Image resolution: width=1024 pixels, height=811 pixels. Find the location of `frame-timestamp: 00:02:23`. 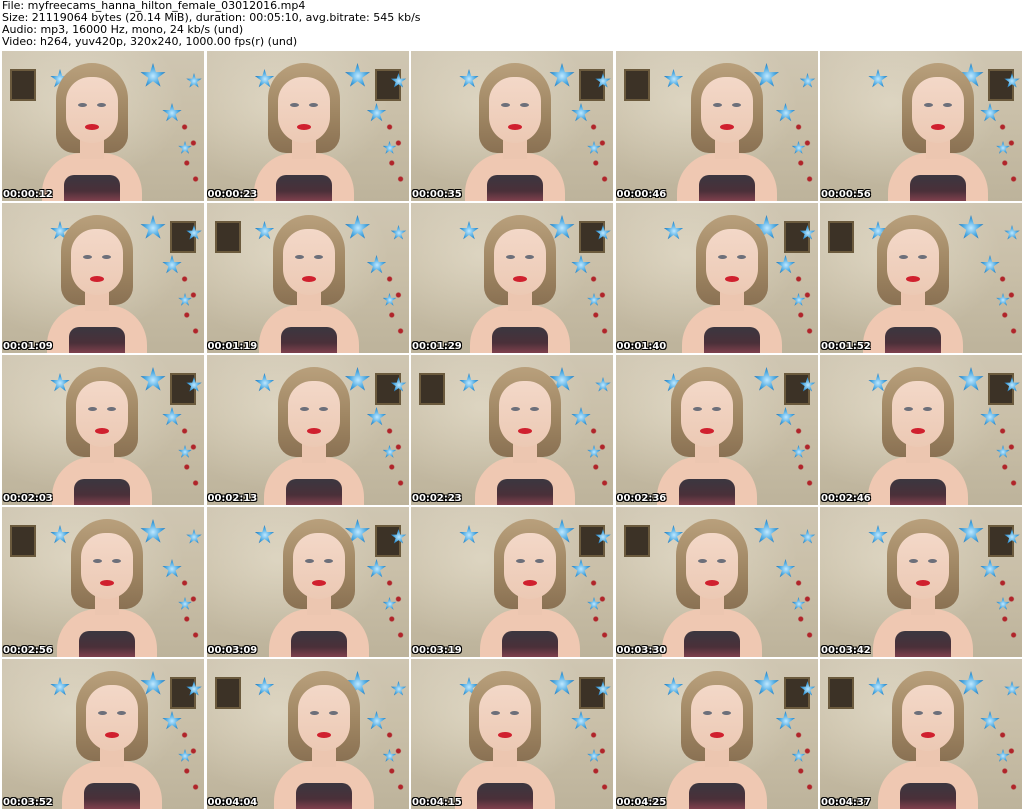

frame-timestamp: 00:02:23 is located at coordinates (437, 498).